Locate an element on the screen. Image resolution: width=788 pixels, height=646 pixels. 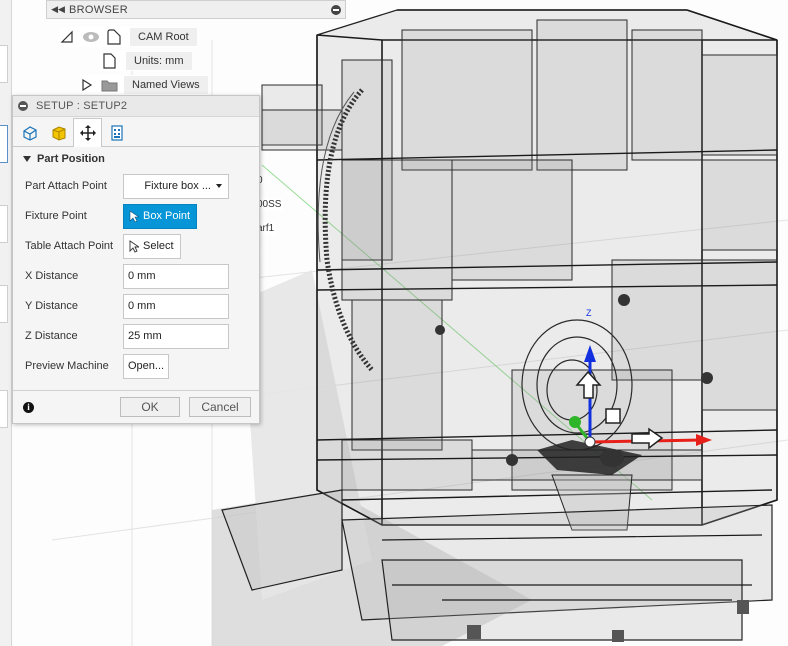
table-attach-point-row: Table Attach Point Select is located at coordinates (136, 246).